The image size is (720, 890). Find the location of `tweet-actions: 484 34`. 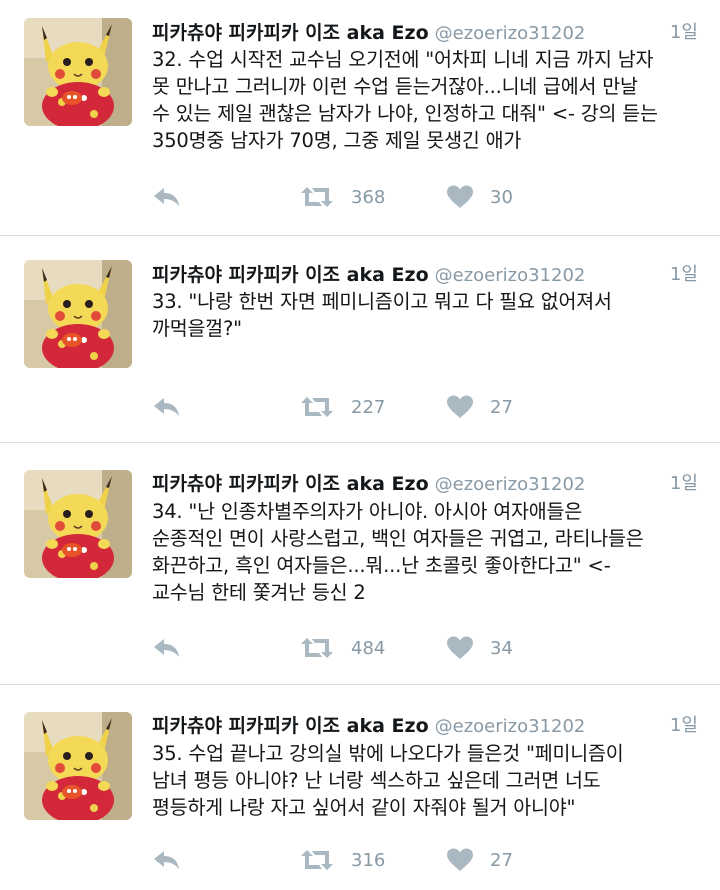

tweet-actions: 484 34 is located at coordinates (352, 648).